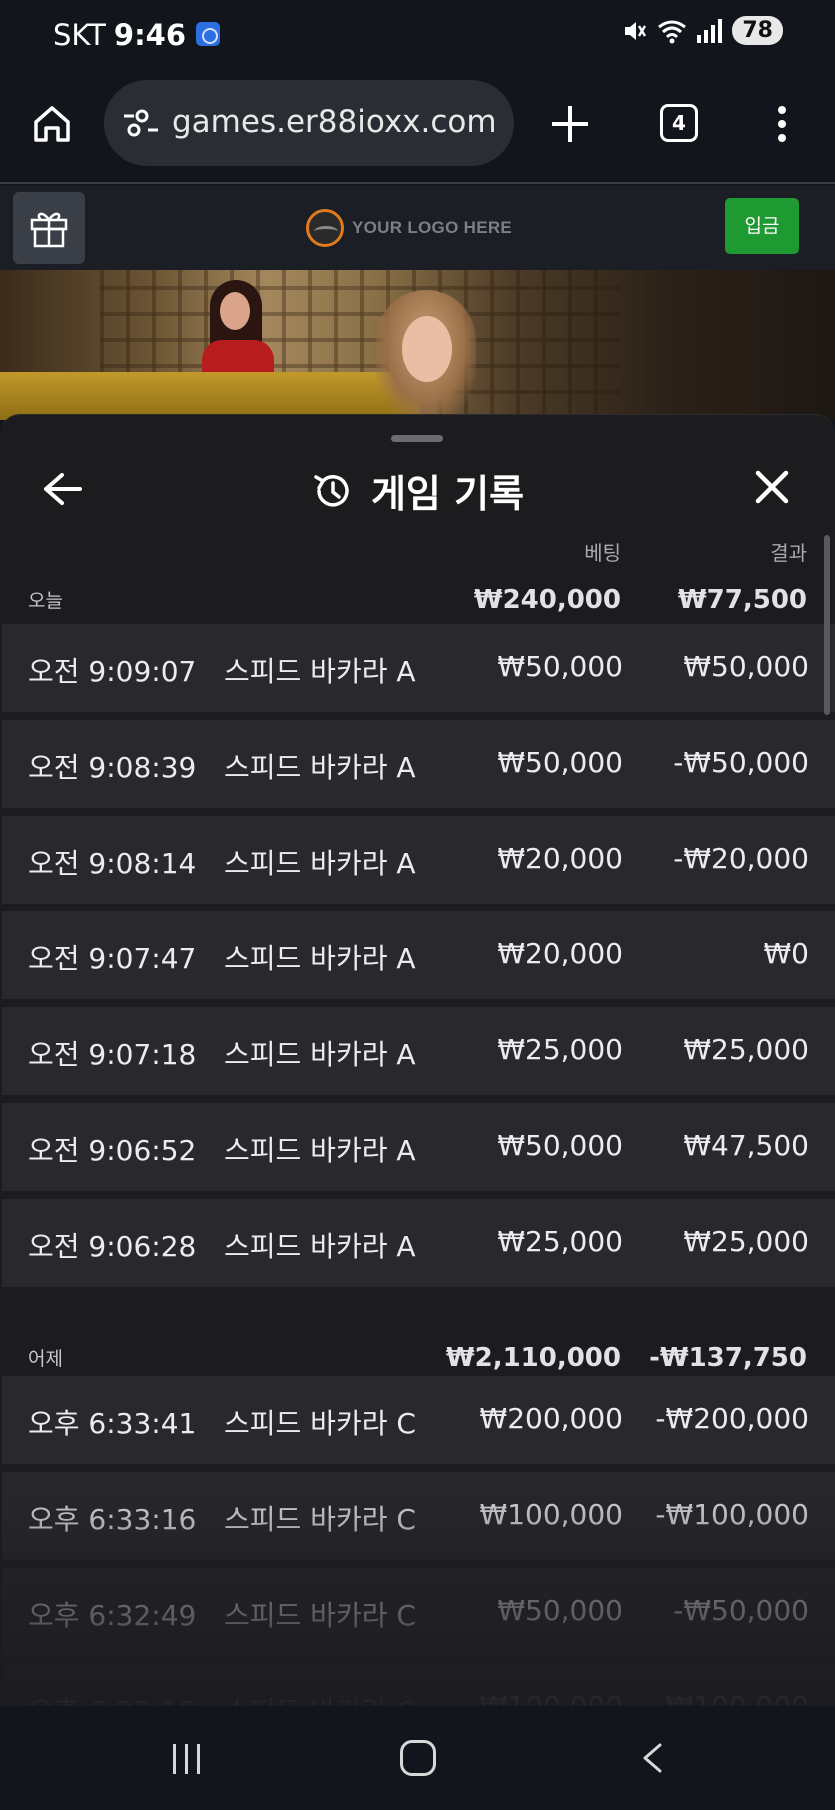 The width and height of the screenshot is (835, 1810). What do you see at coordinates (447, 494) in the screenshot?
I see `sheet-title: 게임 기록` at bounding box center [447, 494].